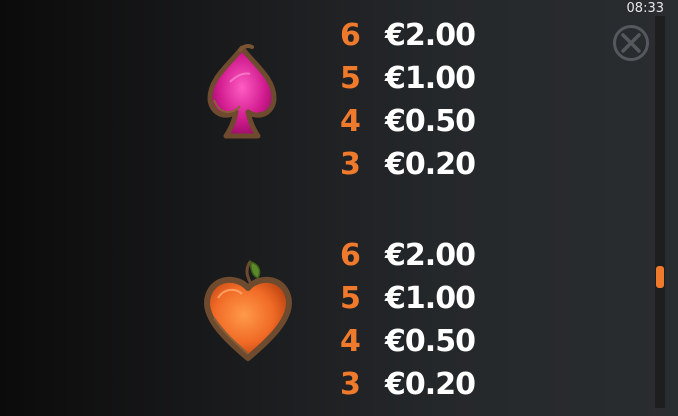 This screenshot has width=678, height=416. I want to click on spade-icon, so click(242, 91).